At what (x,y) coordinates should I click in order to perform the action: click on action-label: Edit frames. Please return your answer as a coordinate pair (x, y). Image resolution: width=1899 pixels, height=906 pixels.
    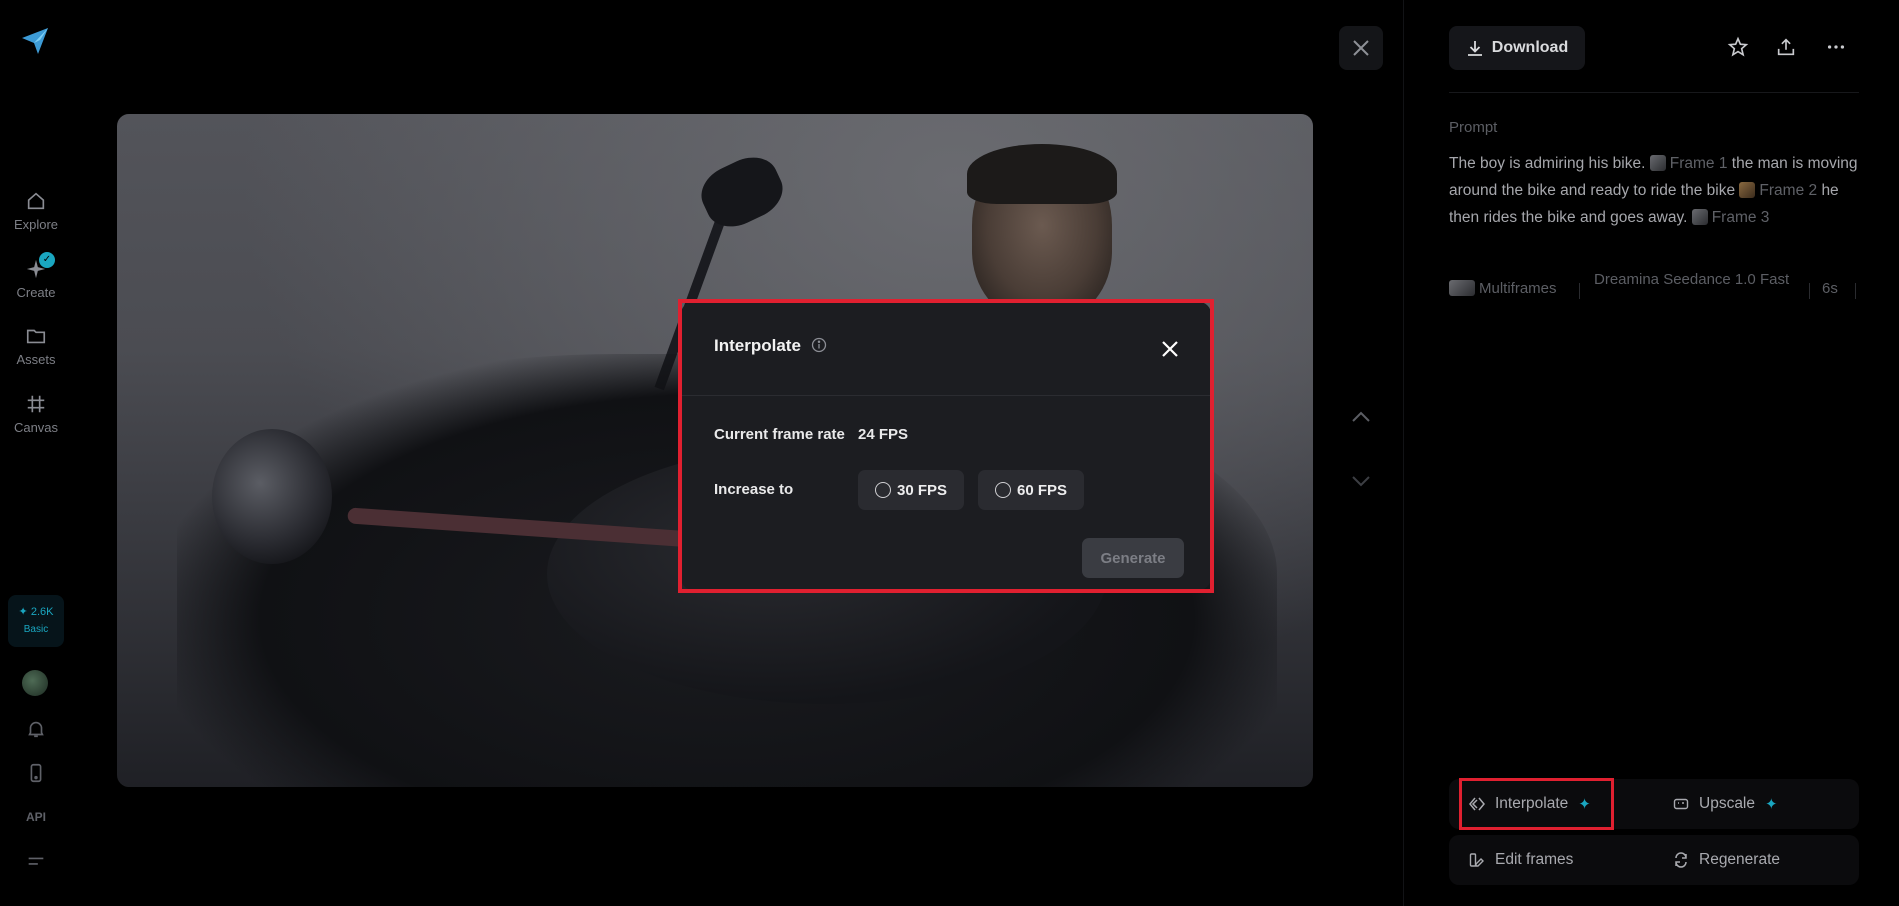
    Looking at the image, I should click on (1534, 859).